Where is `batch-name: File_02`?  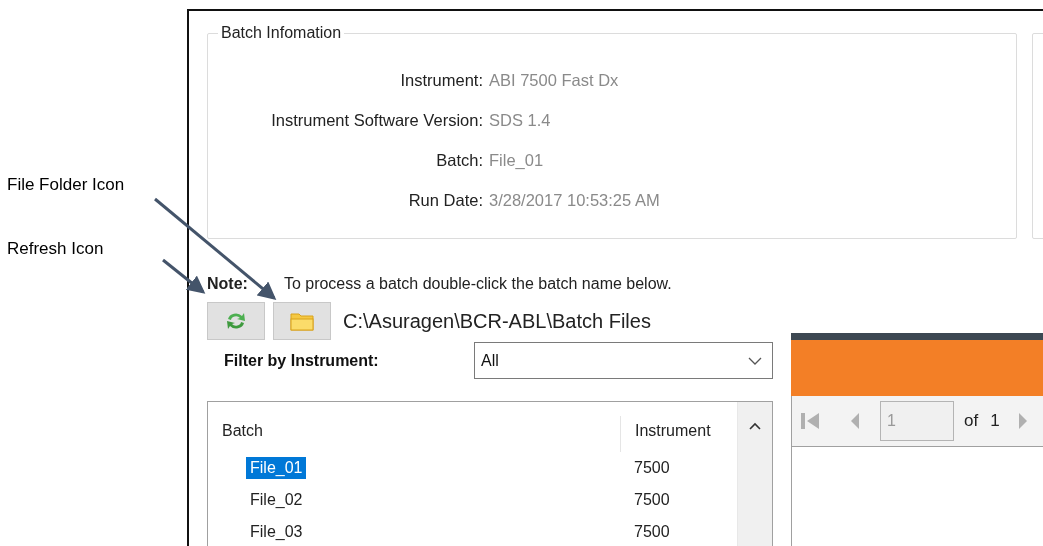 batch-name: File_02 is located at coordinates (276, 500).